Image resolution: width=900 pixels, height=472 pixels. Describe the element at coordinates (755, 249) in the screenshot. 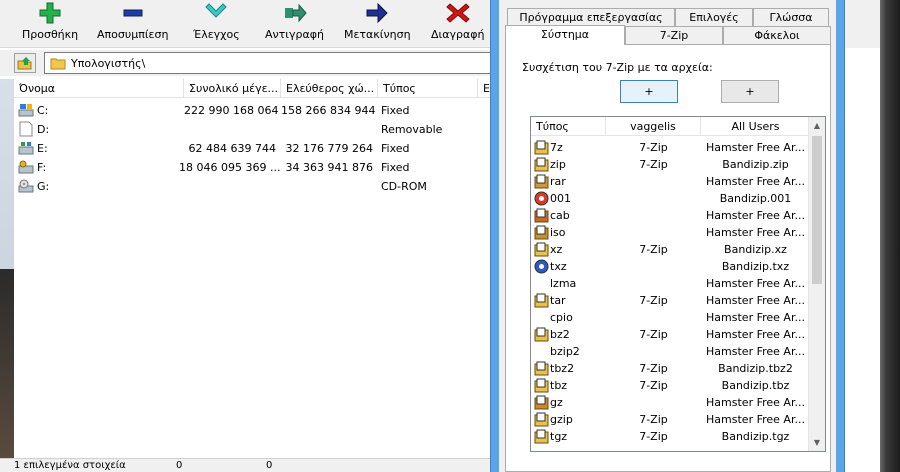

I see `association-all-users-value: Bandizip.xz` at that location.